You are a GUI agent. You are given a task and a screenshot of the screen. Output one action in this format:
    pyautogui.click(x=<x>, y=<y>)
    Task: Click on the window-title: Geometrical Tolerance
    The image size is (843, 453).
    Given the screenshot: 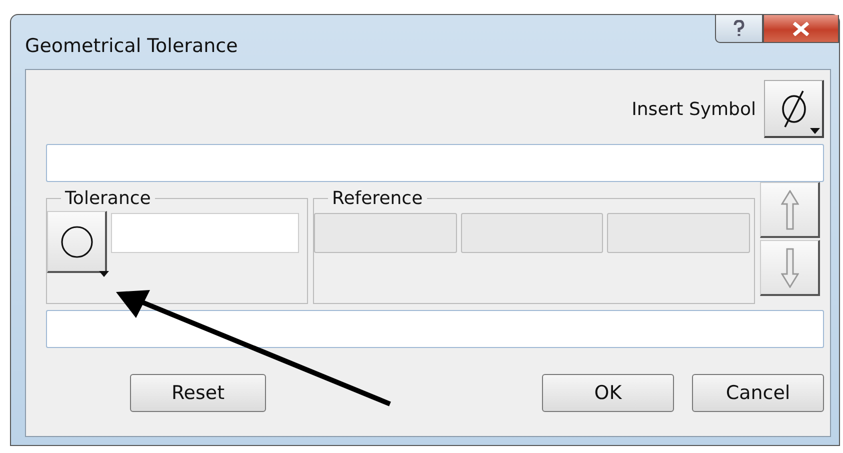 What is the action you would take?
    pyautogui.click(x=131, y=46)
    